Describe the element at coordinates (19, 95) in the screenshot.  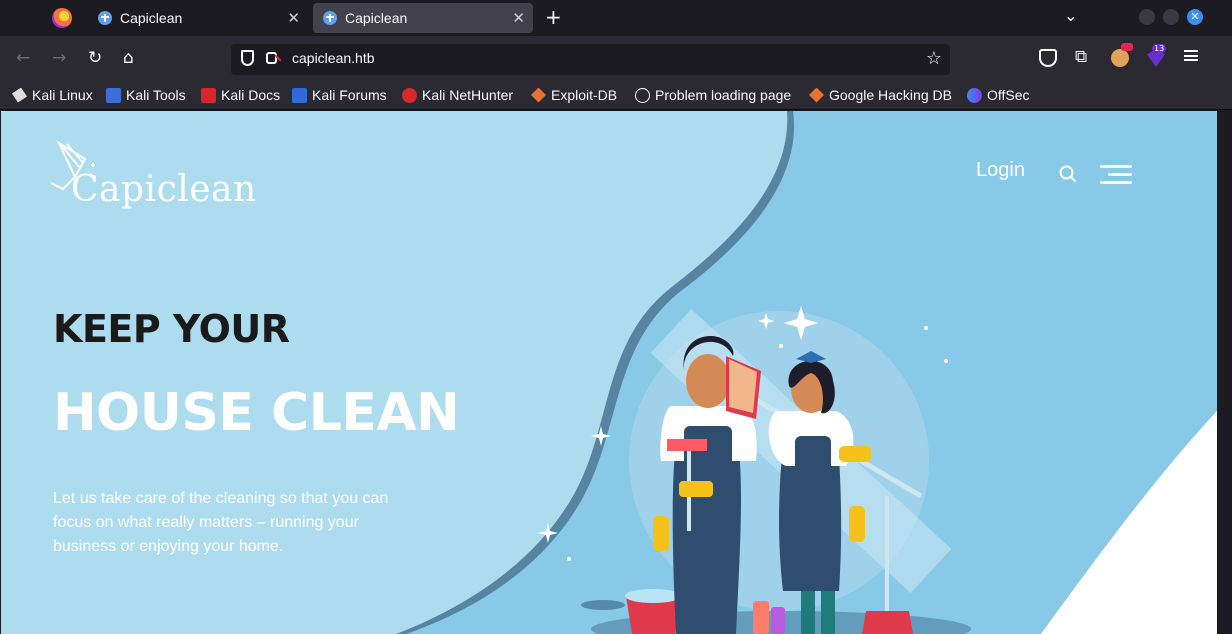
I see `kali-dragon-icon` at that location.